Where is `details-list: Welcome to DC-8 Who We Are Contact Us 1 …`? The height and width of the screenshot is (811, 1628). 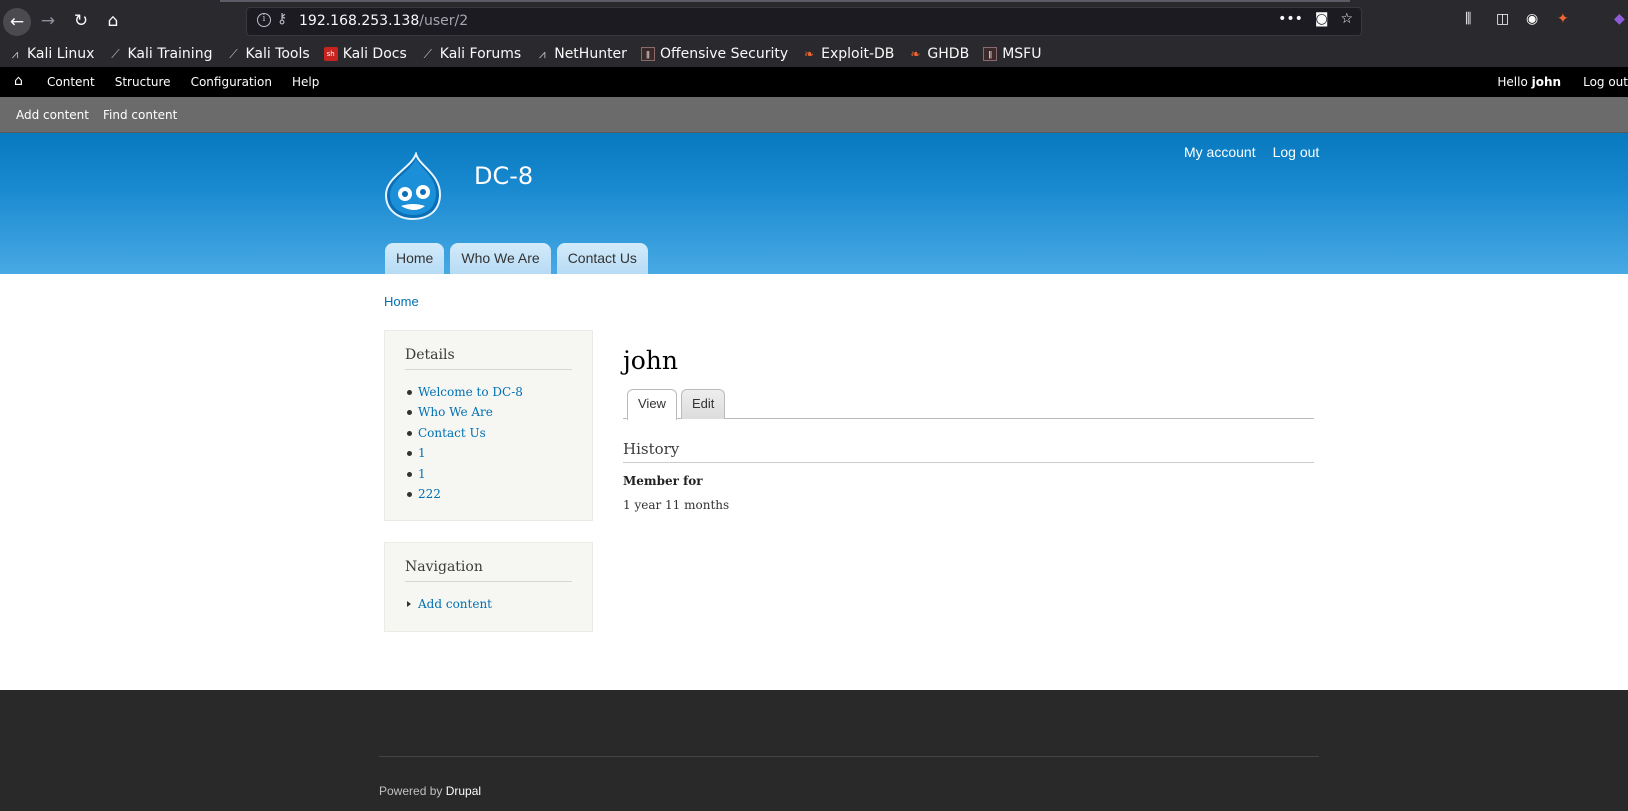 details-list: Welcome to DC-8 Who We Are Contact Us 1 … is located at coordinates (488, 446).